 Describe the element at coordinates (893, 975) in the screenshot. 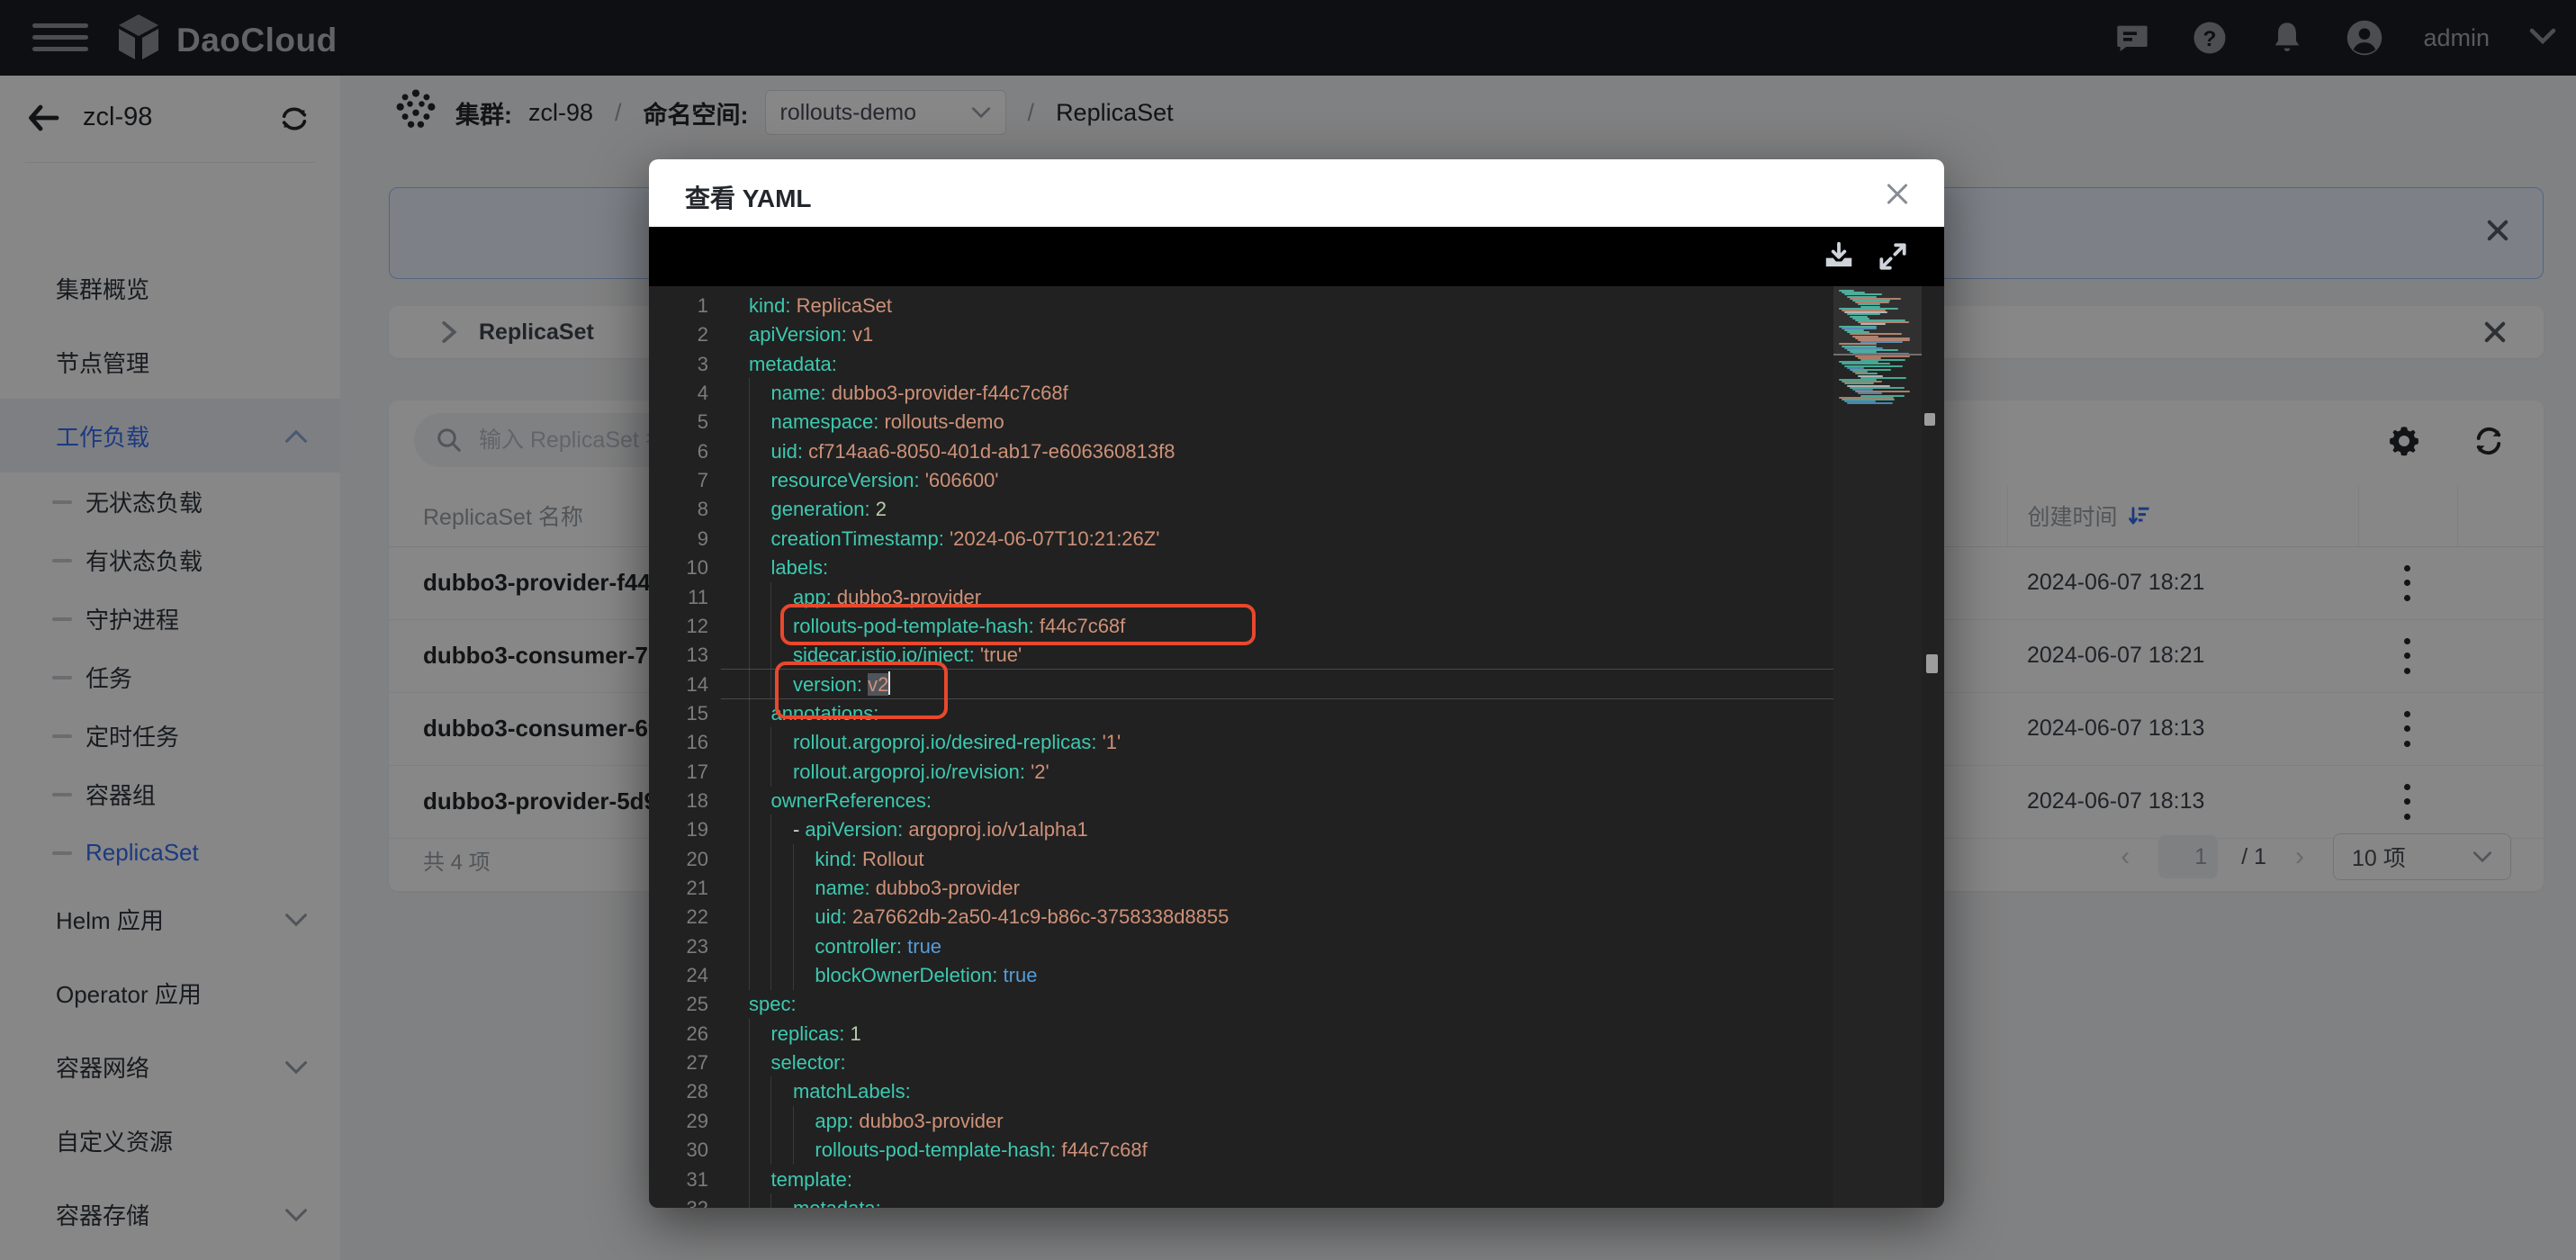

I see `yaml-code-line: blockOwnerDeletion: true` at that location.